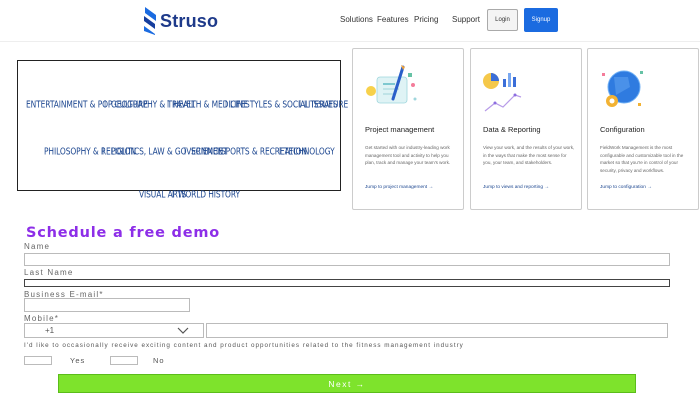  I want to click on project-management-illustration-icon, so click(391, 84).